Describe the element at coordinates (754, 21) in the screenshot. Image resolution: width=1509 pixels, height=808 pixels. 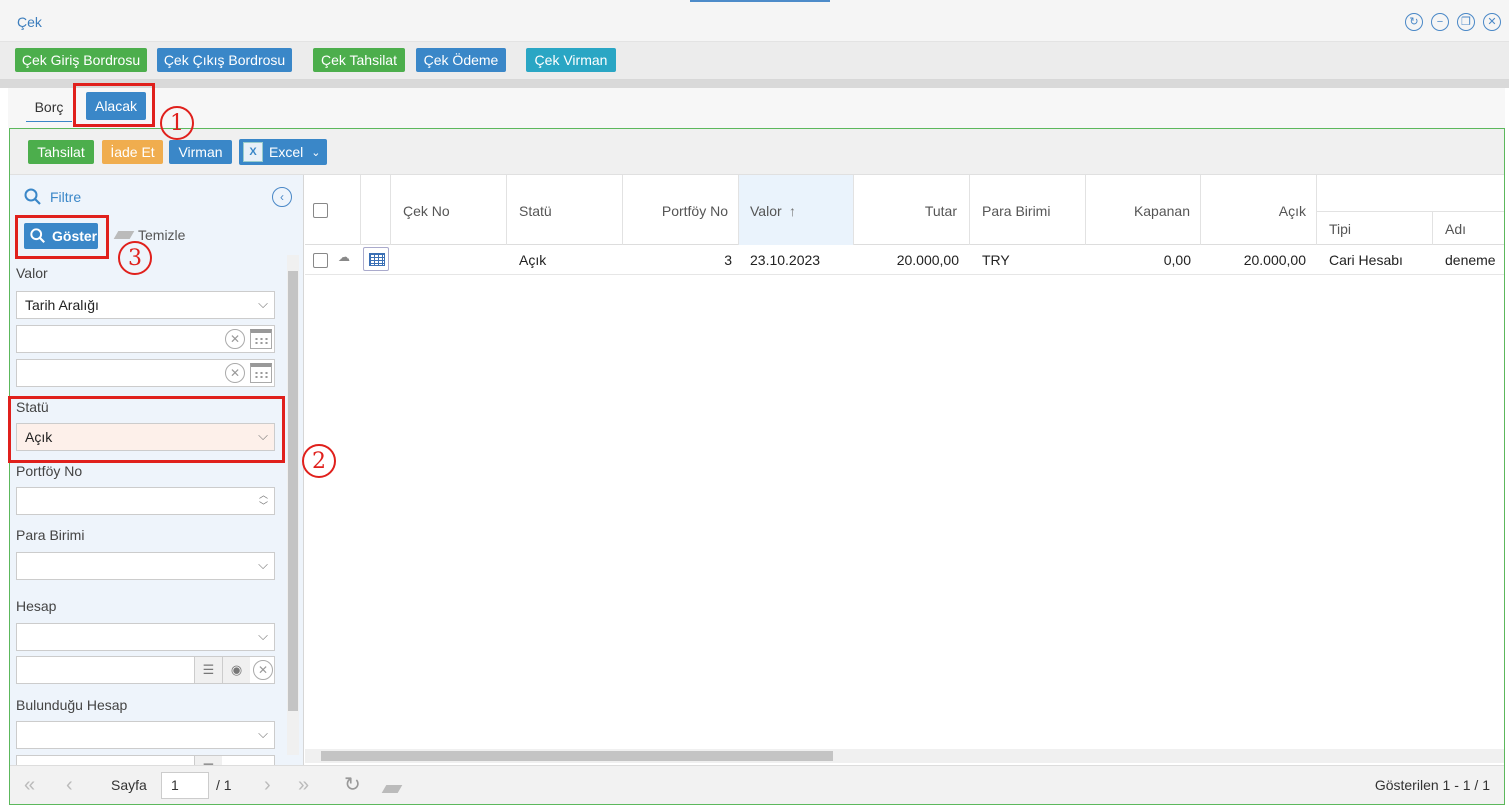
I see `window-titlebar: Çek ↻ − ❐ ✕` at that location.